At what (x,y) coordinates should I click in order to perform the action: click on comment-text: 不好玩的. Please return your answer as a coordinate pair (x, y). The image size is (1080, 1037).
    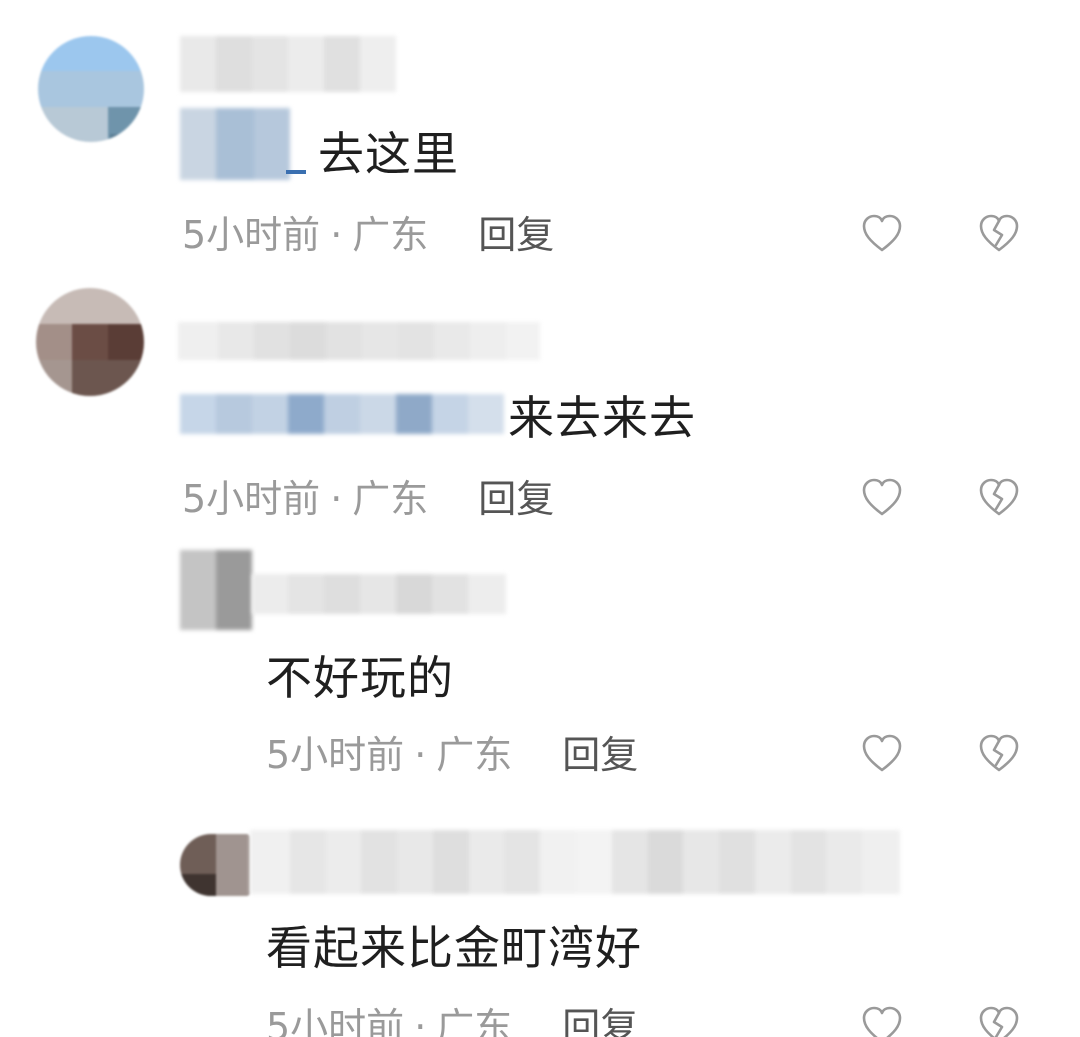
    Looking at the image, I should click on (360, 678).